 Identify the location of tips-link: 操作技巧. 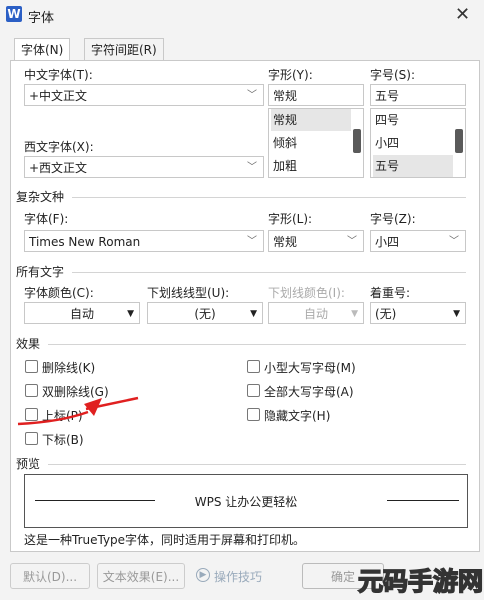
(238, 576).